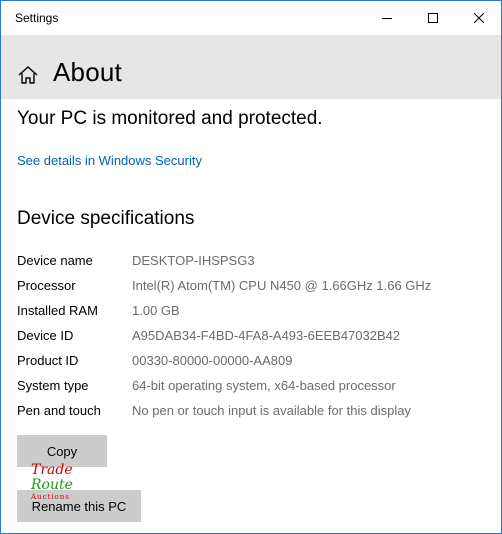 This screenshot has height=534, width=502. What do you see at coordinates (46, 285) in the screenshot?
I see `spec-label: Processor` at bounding box center [46, 285].